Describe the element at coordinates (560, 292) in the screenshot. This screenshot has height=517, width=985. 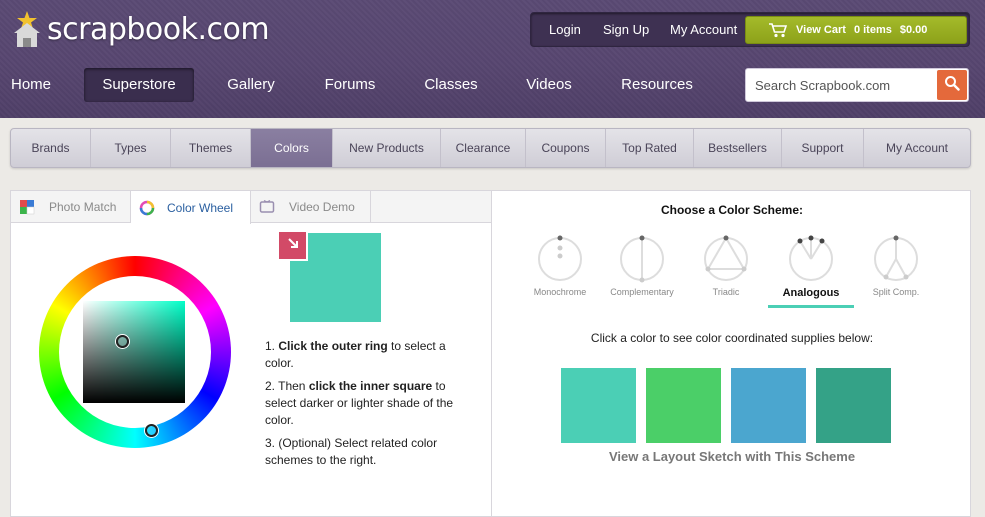
I see `scheme-monochrome-label: Monochrome` at that location.